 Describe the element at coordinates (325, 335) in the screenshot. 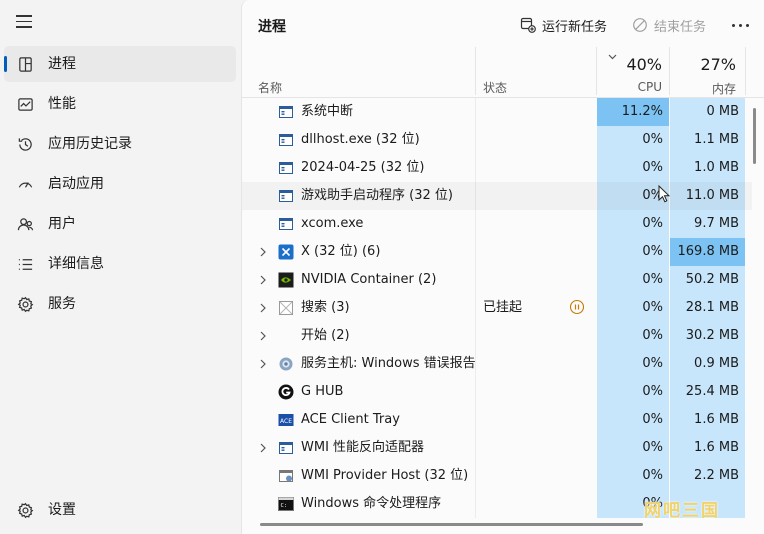

I see `process-name: 开始 (2)` at that location.